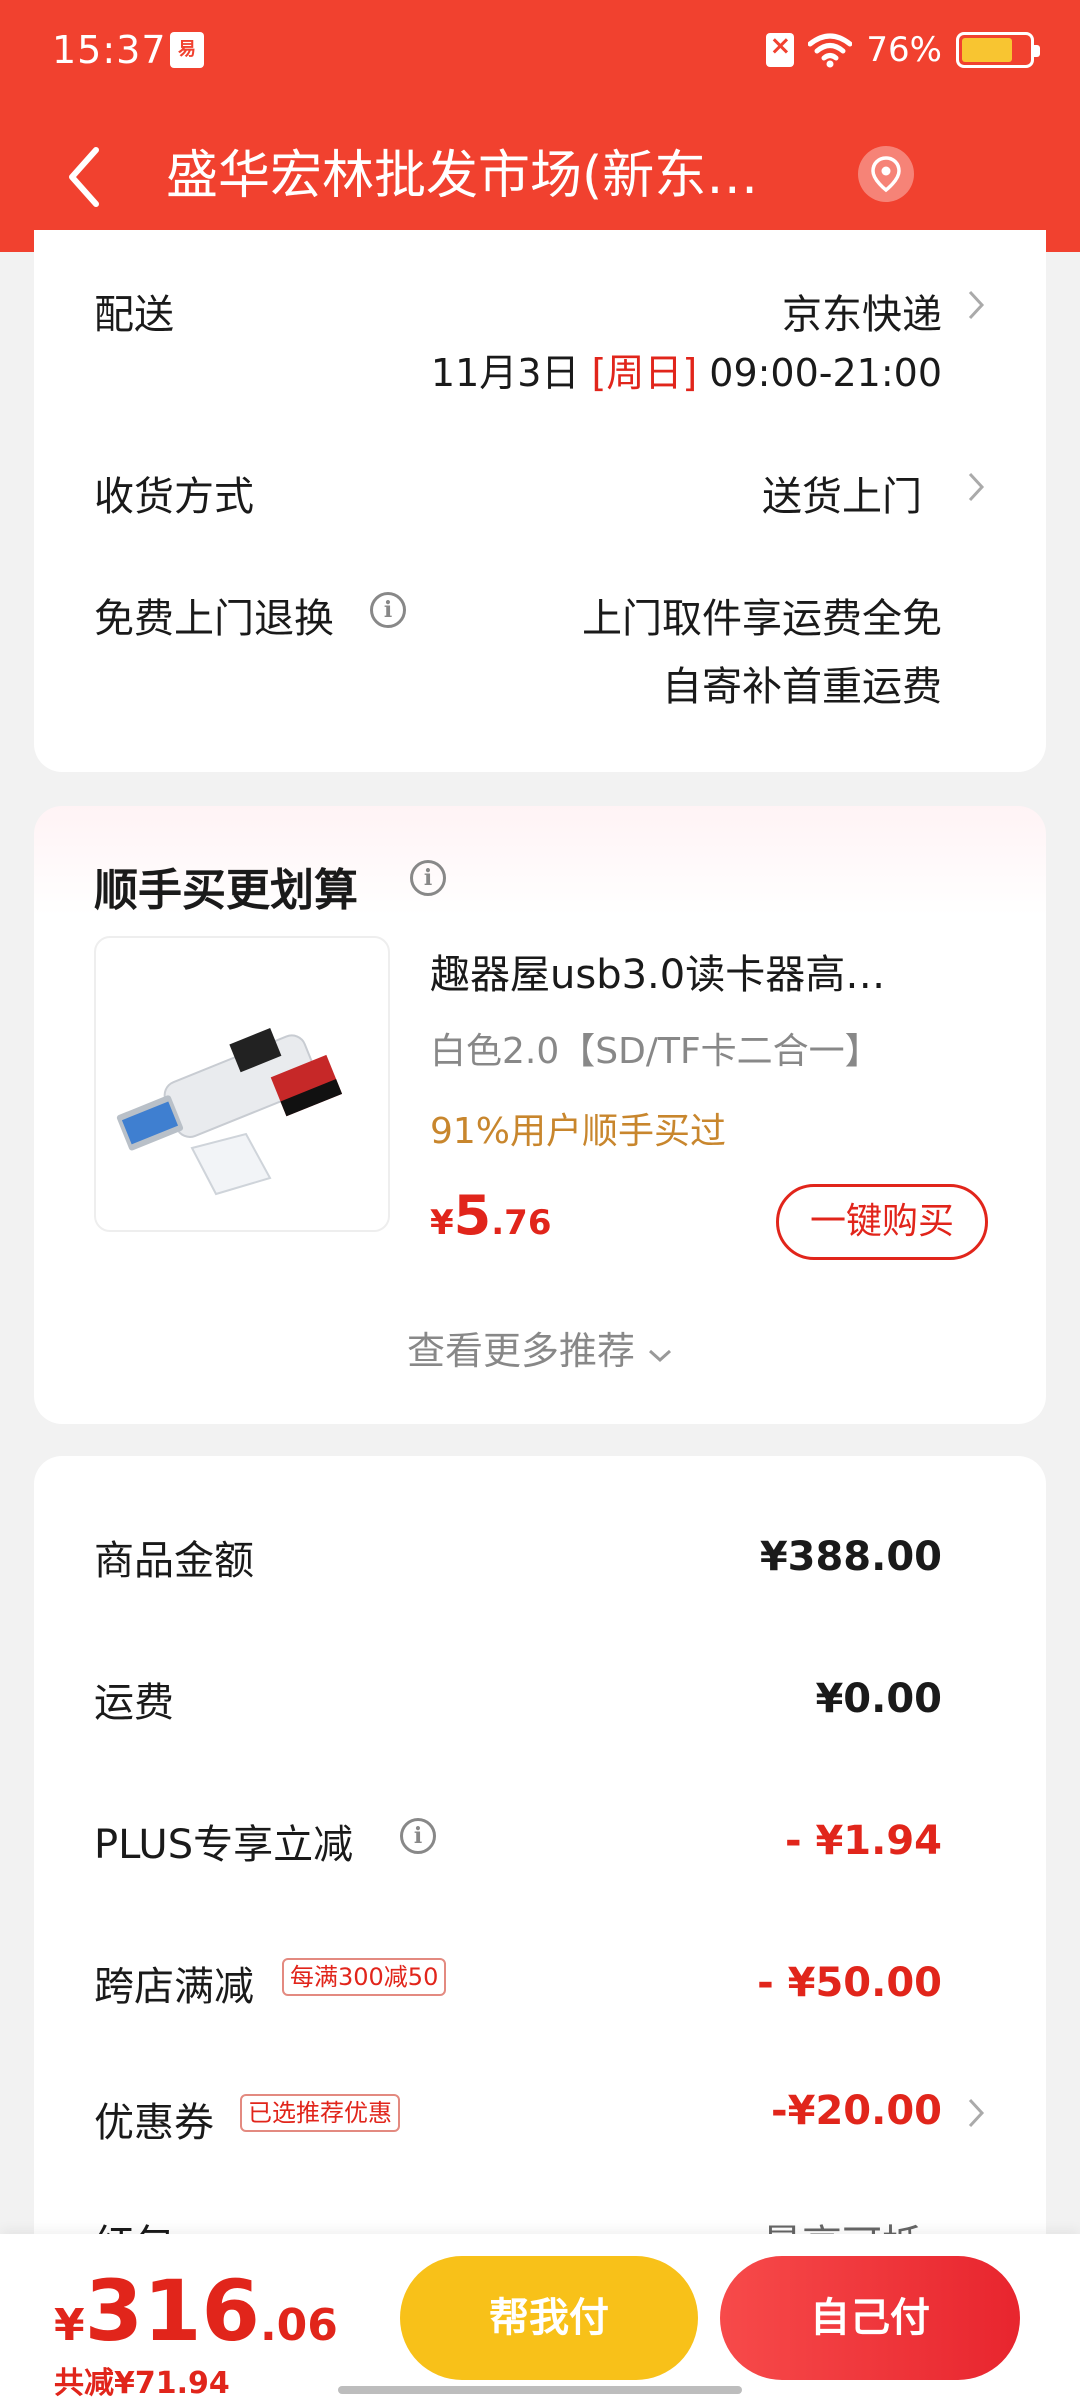  Describe the element at coordinates (521, 1223) in the screenshot. I see `price-decimal: .76` at that location.